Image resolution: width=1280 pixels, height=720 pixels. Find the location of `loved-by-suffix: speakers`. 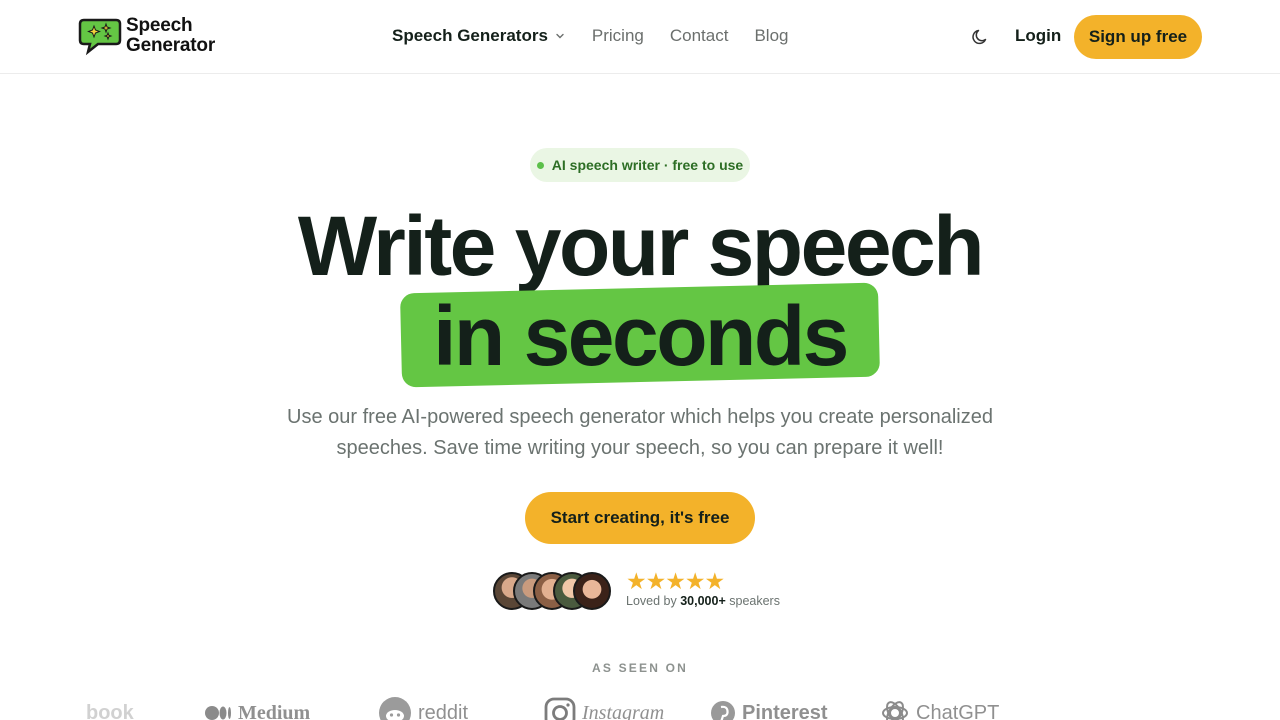

loved-by-suffix: speakers is located at coordinates (754, 601).